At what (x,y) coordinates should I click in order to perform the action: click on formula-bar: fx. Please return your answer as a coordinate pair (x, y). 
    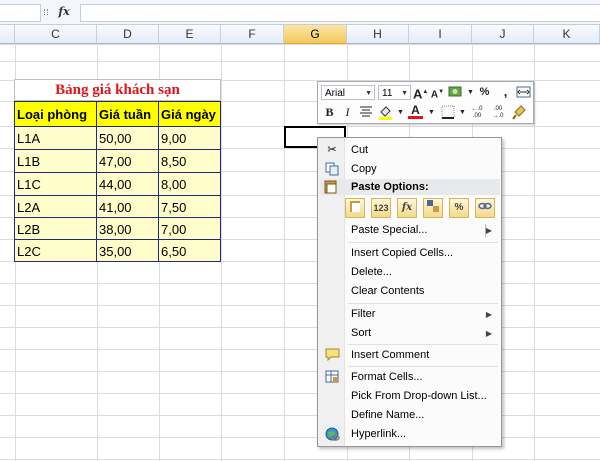
    Looking at the image, I should click on (300, 12).